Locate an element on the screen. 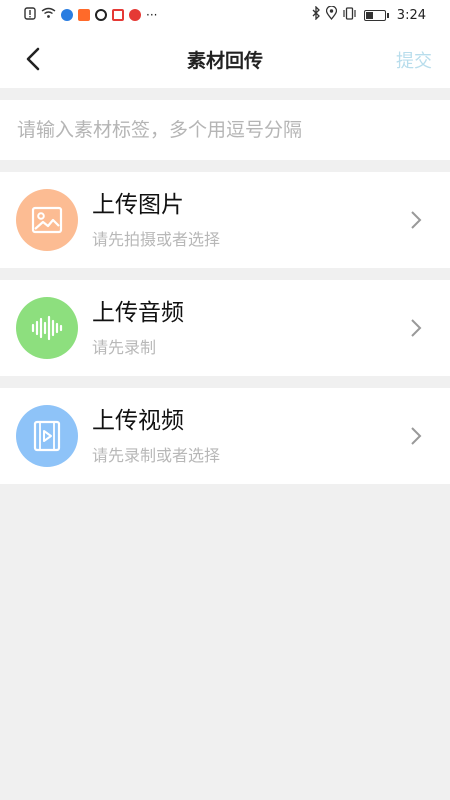  upload-image-item: 上传图片 请先拍摄或者选择 is located at coordinates (225, 220).